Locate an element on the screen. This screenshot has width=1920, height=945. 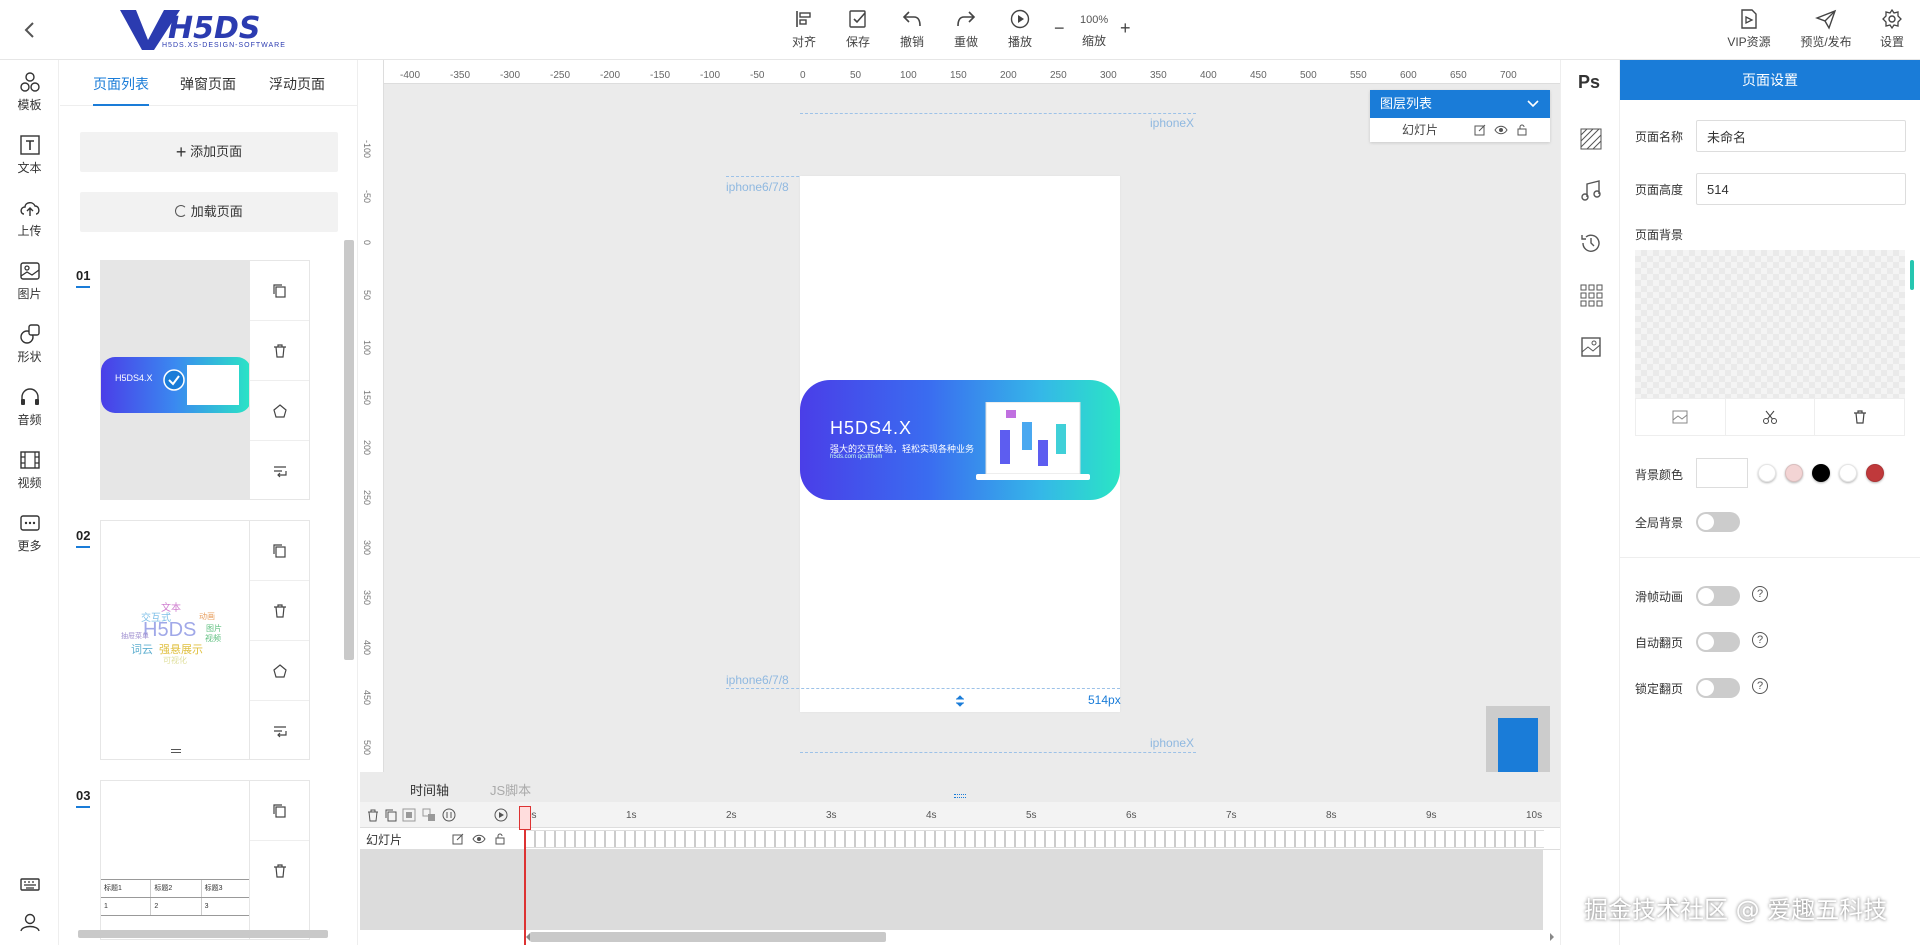
save-button: 保存 is located at coordinates (858, 29).